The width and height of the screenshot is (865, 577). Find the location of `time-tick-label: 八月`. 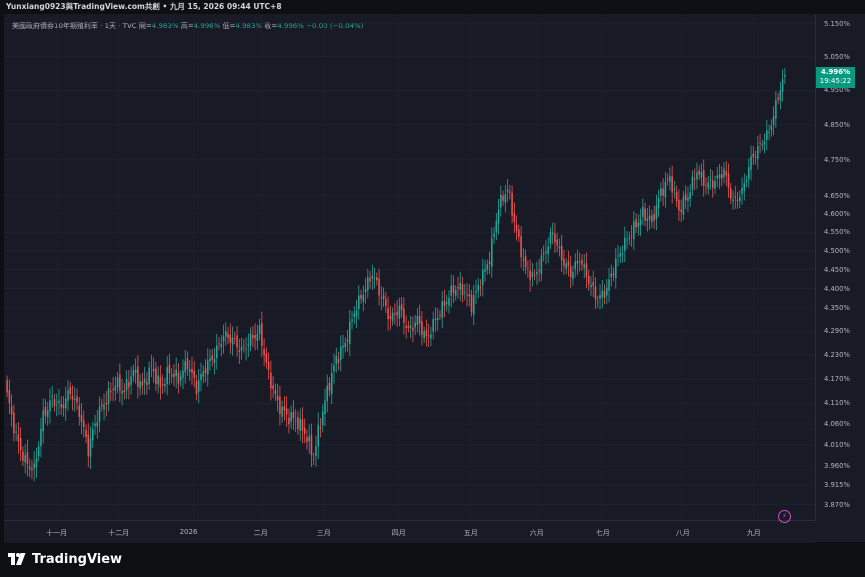

time-tick-label: 八月 is located at coordinates (682, 533).